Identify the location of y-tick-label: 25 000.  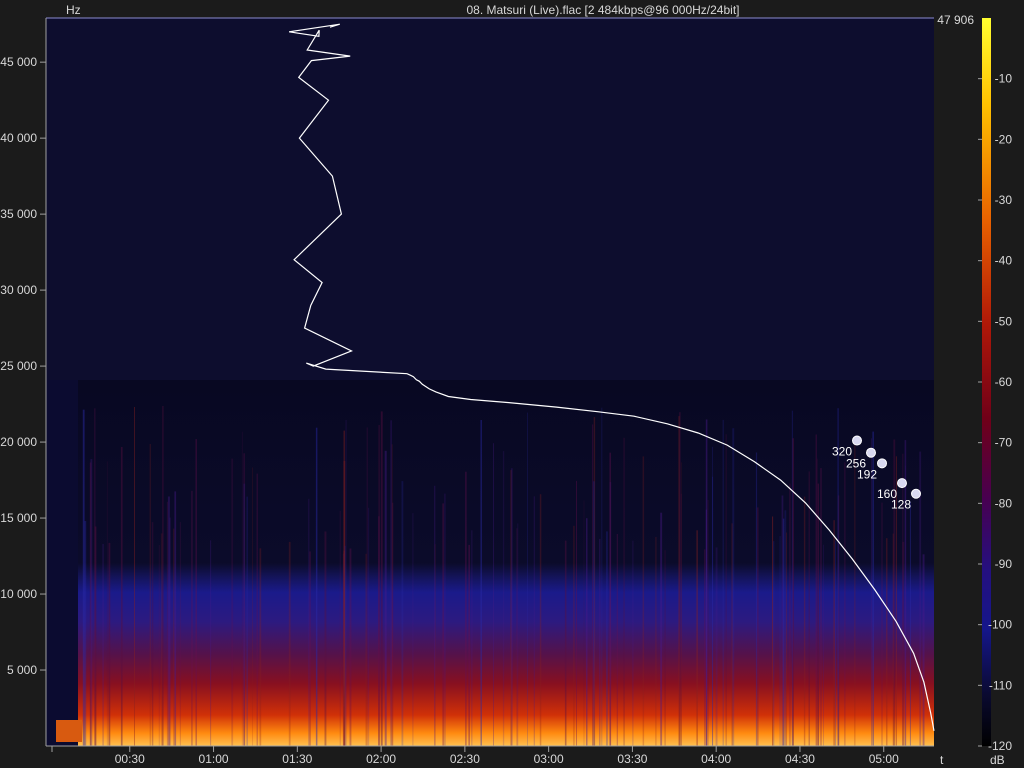
(18, 366).